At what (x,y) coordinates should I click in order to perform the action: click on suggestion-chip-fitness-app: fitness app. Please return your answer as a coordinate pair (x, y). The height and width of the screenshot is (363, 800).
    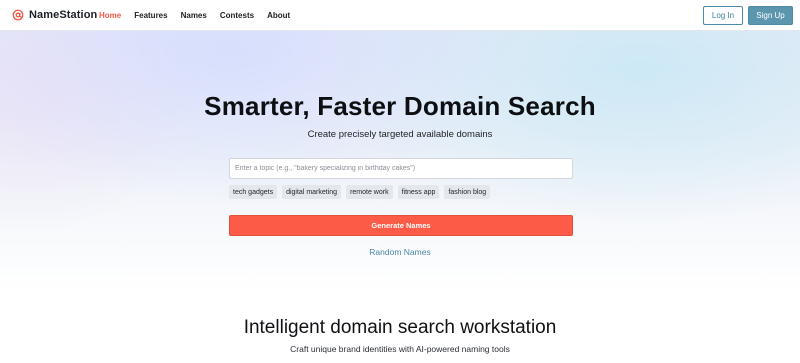
    Looking at the image, I should click on (418, 192).